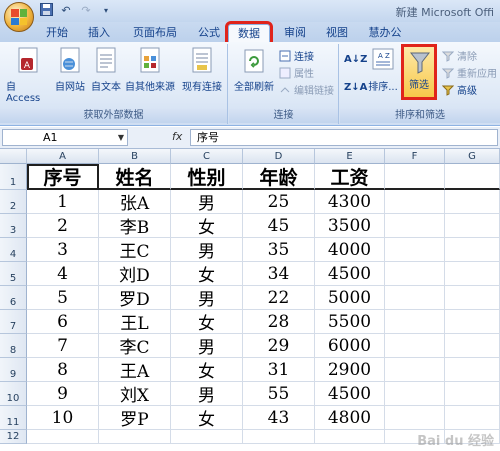  What do you see at coordinates (13, 437) in the screenshot?
I see `row-header-12: 12` at bounding box center [13, 437].